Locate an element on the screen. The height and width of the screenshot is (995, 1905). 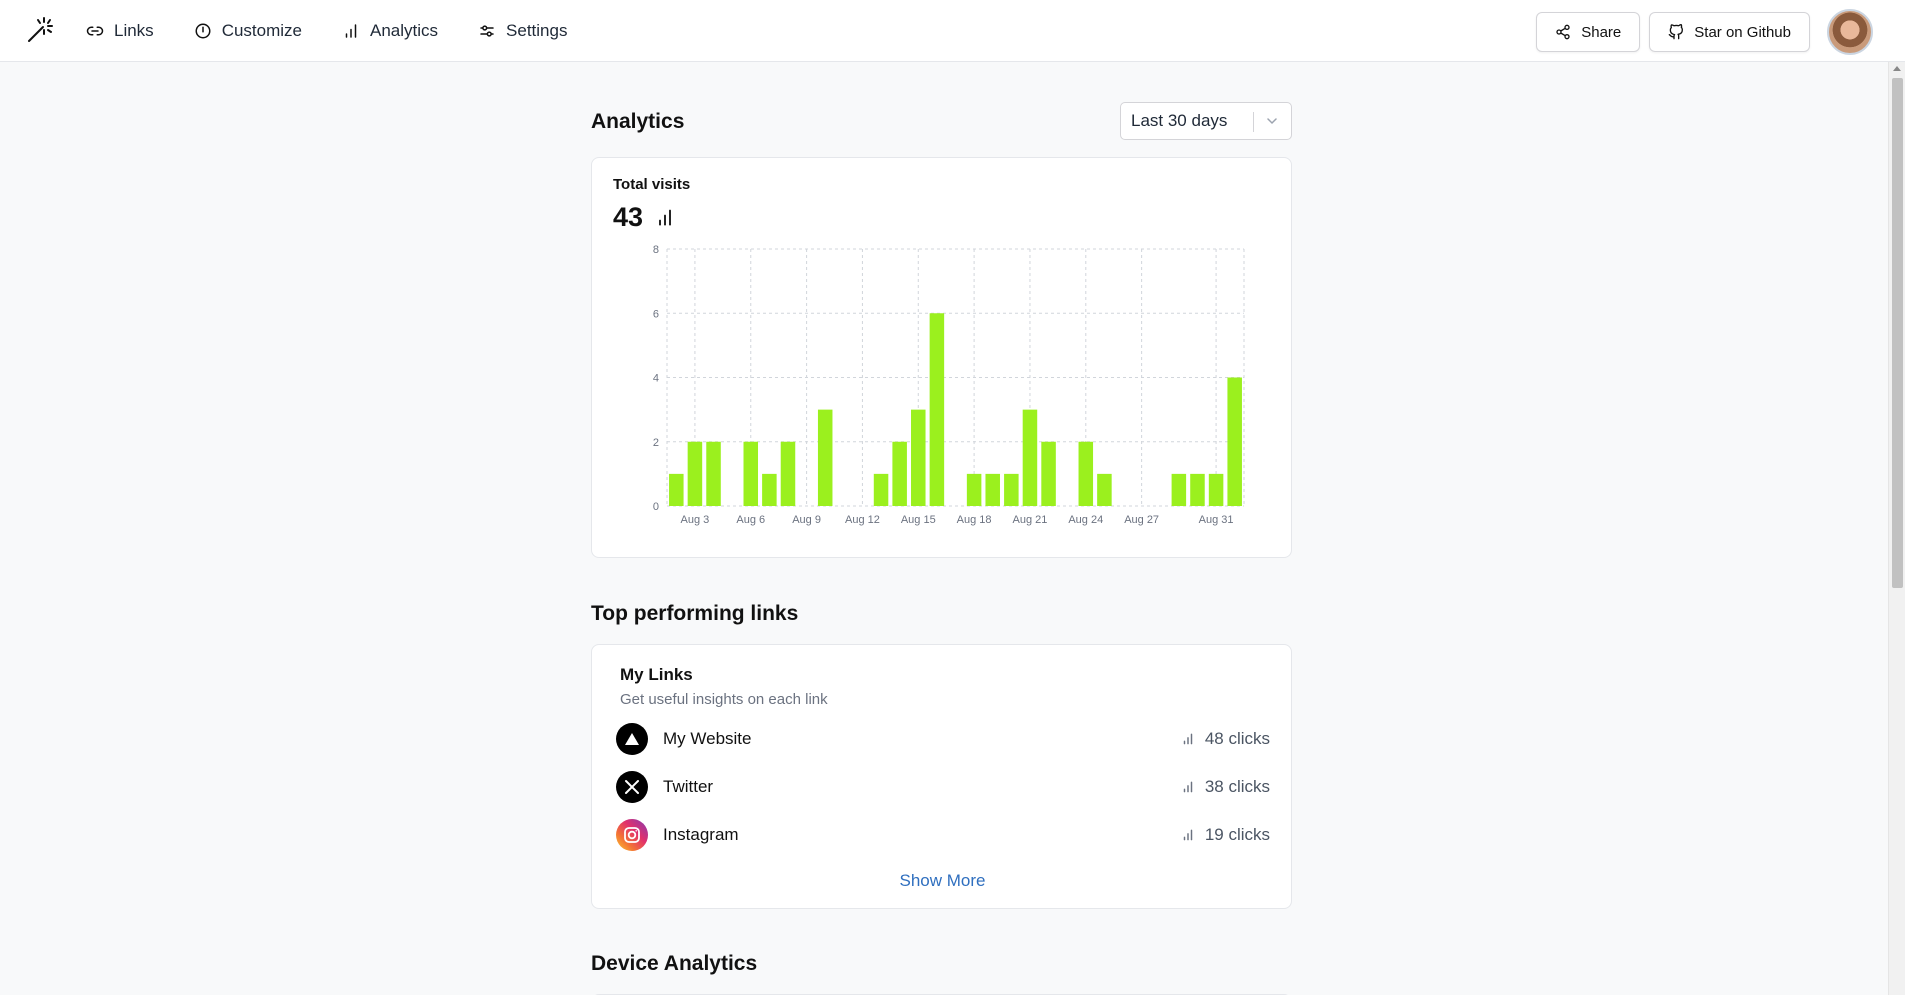
link-row: Instagram 19 clicks is located at coordinates (943, 835).